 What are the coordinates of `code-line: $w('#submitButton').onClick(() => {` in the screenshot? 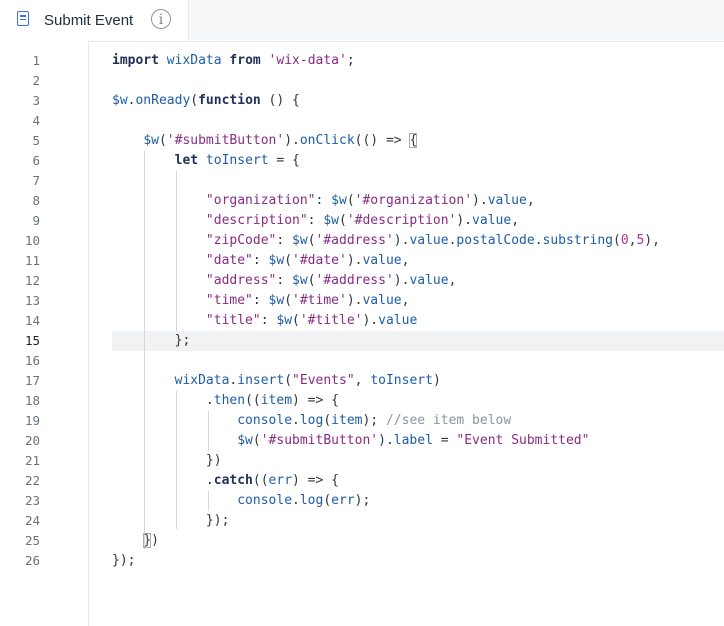 It's located at (265, 141).